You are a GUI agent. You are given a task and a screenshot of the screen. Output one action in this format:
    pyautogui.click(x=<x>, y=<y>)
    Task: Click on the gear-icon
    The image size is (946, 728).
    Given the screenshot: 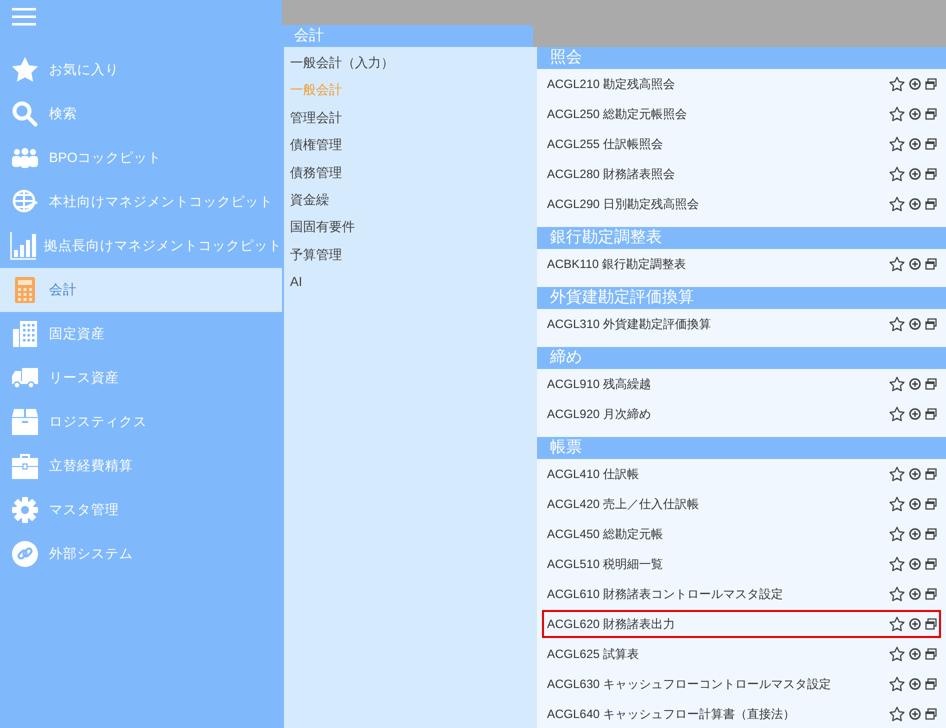 What is the action you would take?
    pyautogui.click(x=25, y=510)
    